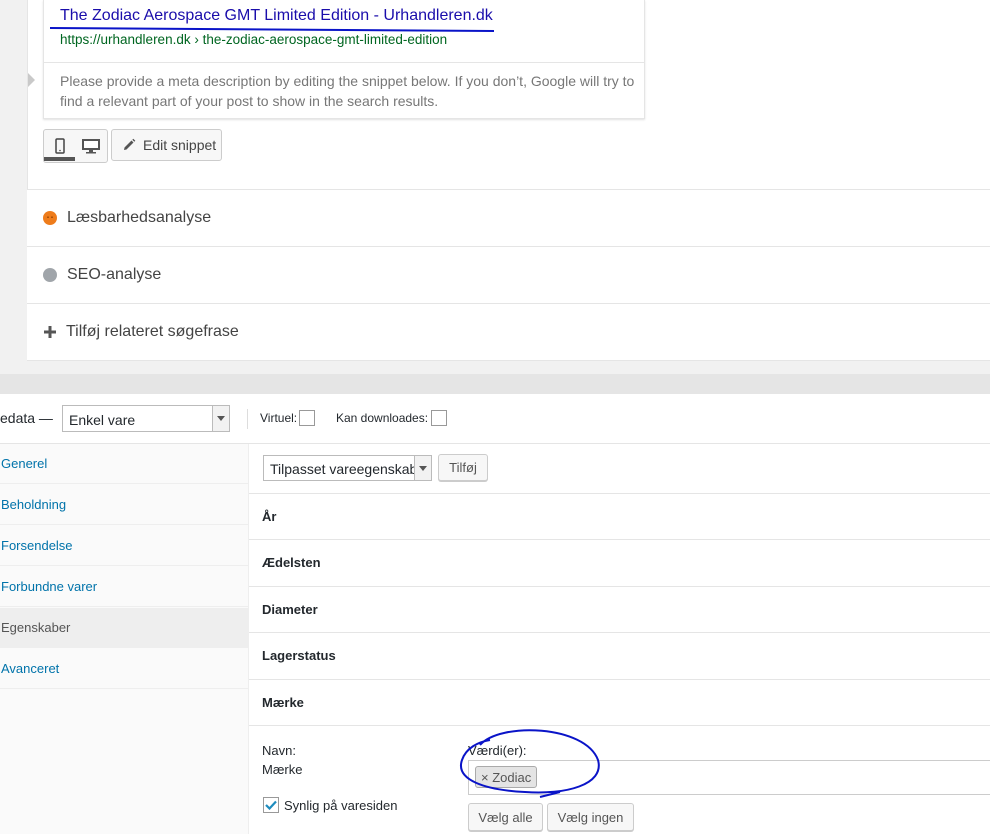  I want to click on token-label: × Zodiac, so click(506, 777).